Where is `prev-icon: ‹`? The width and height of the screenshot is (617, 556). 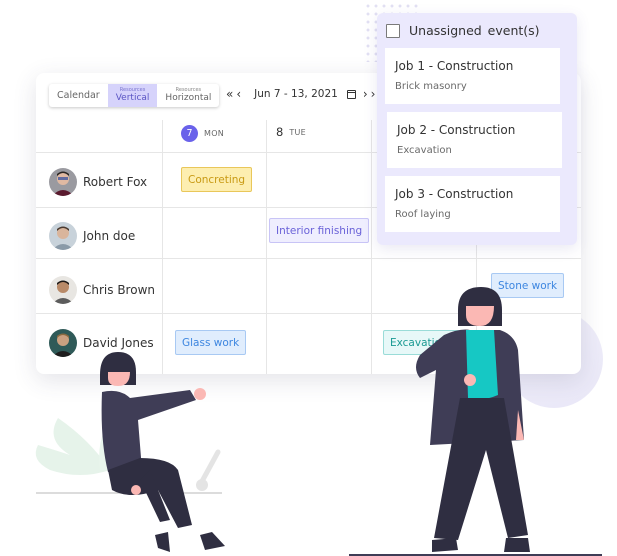 prev-icon: ‹ is located at coordinates (238, 94).